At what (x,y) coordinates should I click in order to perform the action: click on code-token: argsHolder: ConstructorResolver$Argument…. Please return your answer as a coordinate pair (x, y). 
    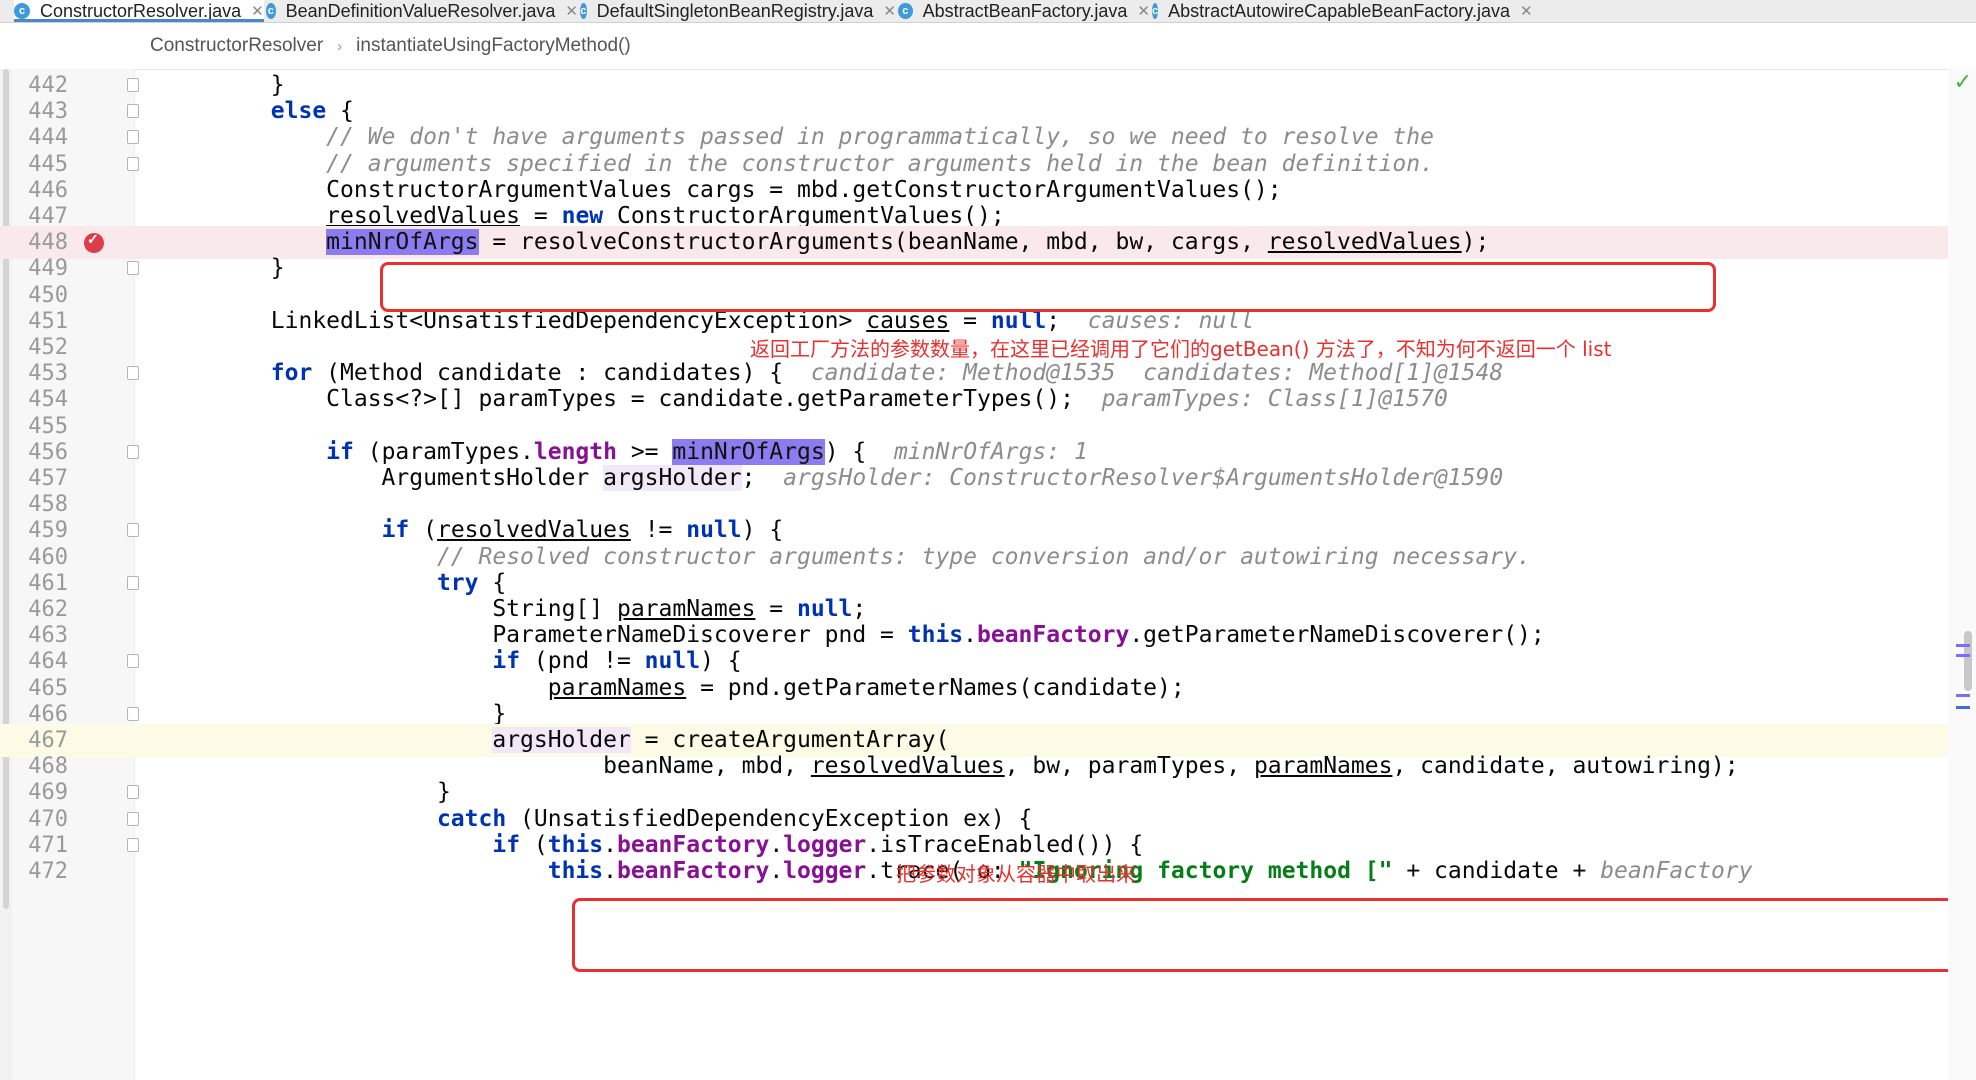
    Looking at the image, I should click on (1143, 478).